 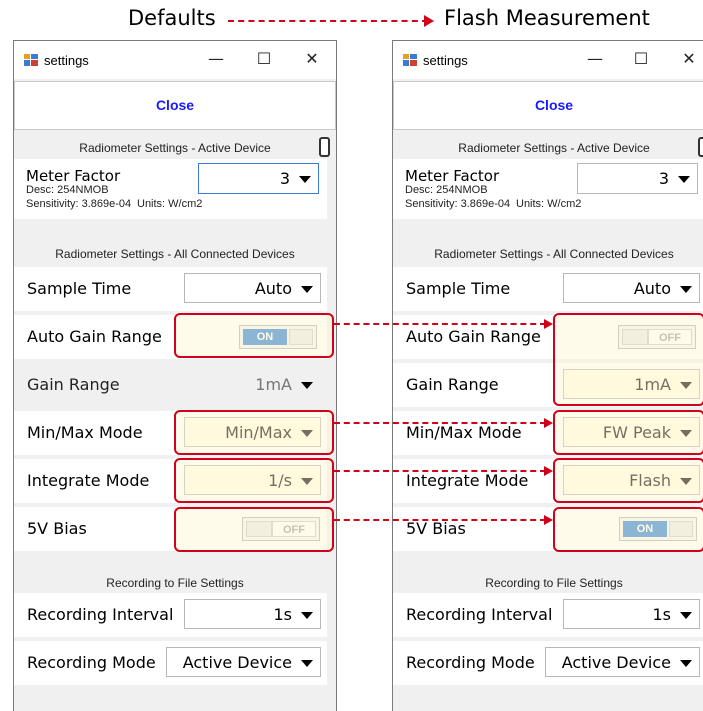 I want to click on flash-measurement-label: Flash Measurement, so click(x=547, y=18).